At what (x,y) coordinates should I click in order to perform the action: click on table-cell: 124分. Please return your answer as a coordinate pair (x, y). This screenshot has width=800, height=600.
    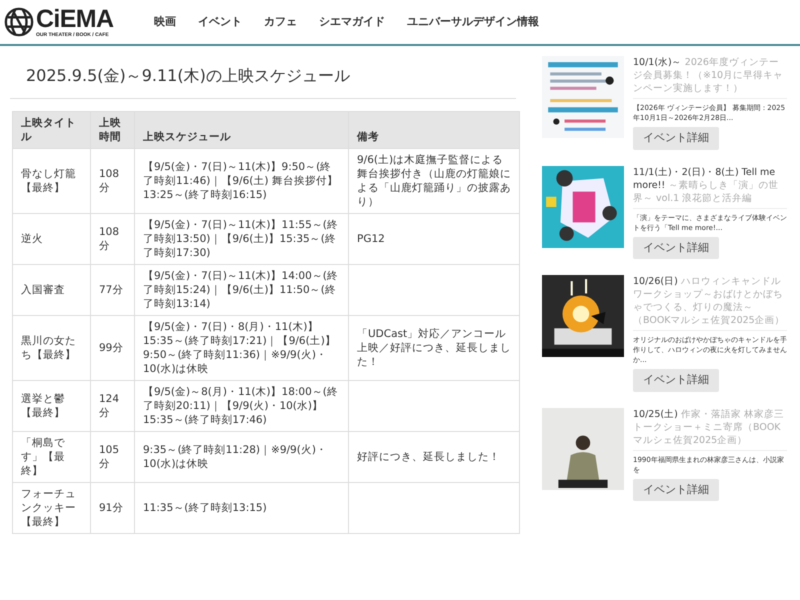
    Looking at the image, I should click on (112, 406).